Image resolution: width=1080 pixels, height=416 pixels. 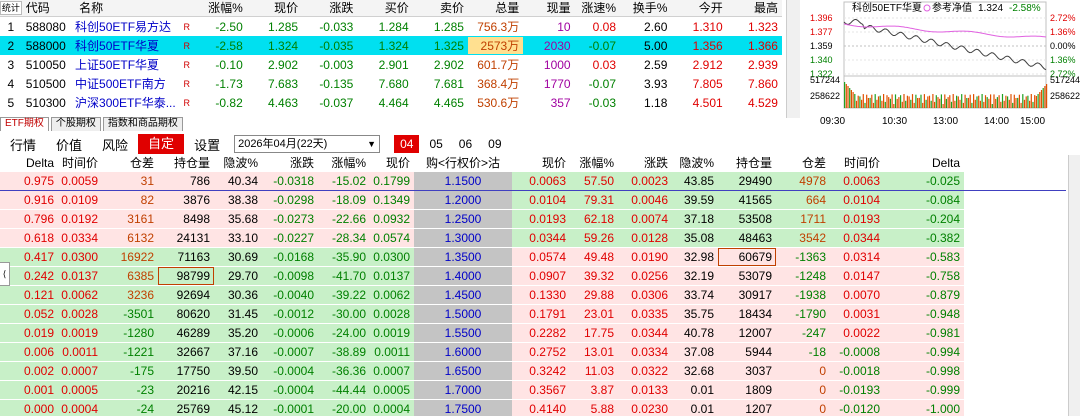 I want to click on col-header: 现价, so click(x=274, y=8).